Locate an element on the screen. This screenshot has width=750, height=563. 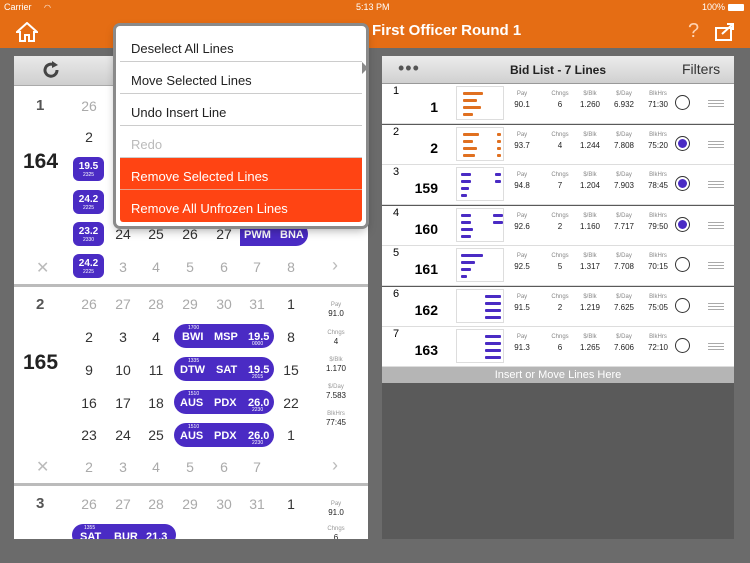
line-index: 3 is located at coordinates (40, 503).